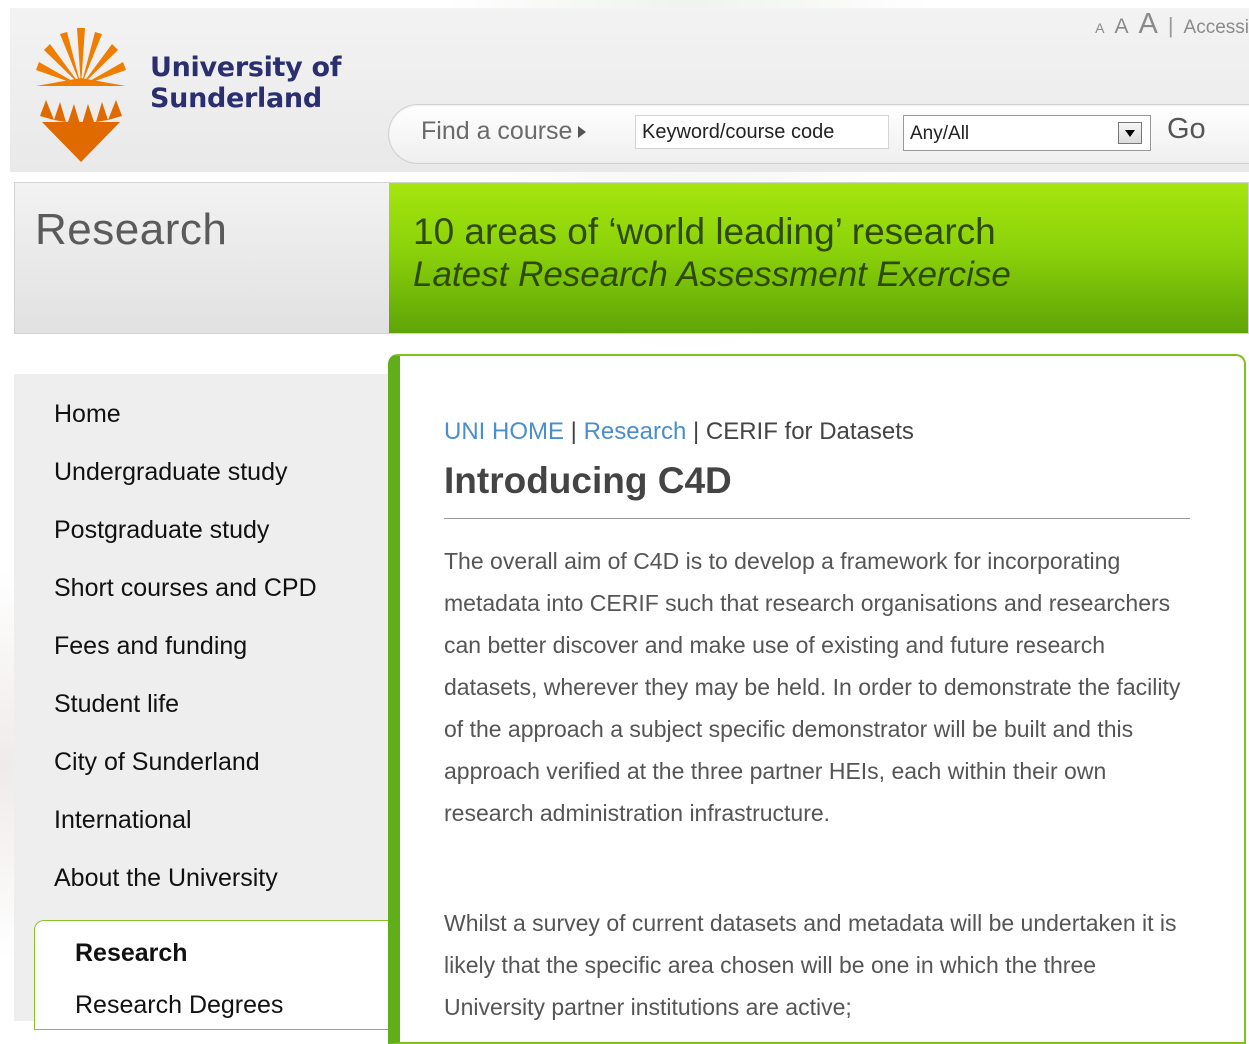 This screenshot has width=1249, height=1044. I want to click on level-select-value: Any/All, so click(940, 133).